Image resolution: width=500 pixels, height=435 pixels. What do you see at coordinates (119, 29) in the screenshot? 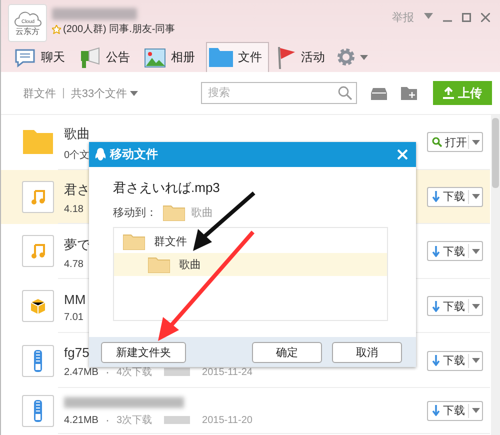
I see `group-info: (200人群) 同事.朋友-同事` at bounding box center [119, 29].